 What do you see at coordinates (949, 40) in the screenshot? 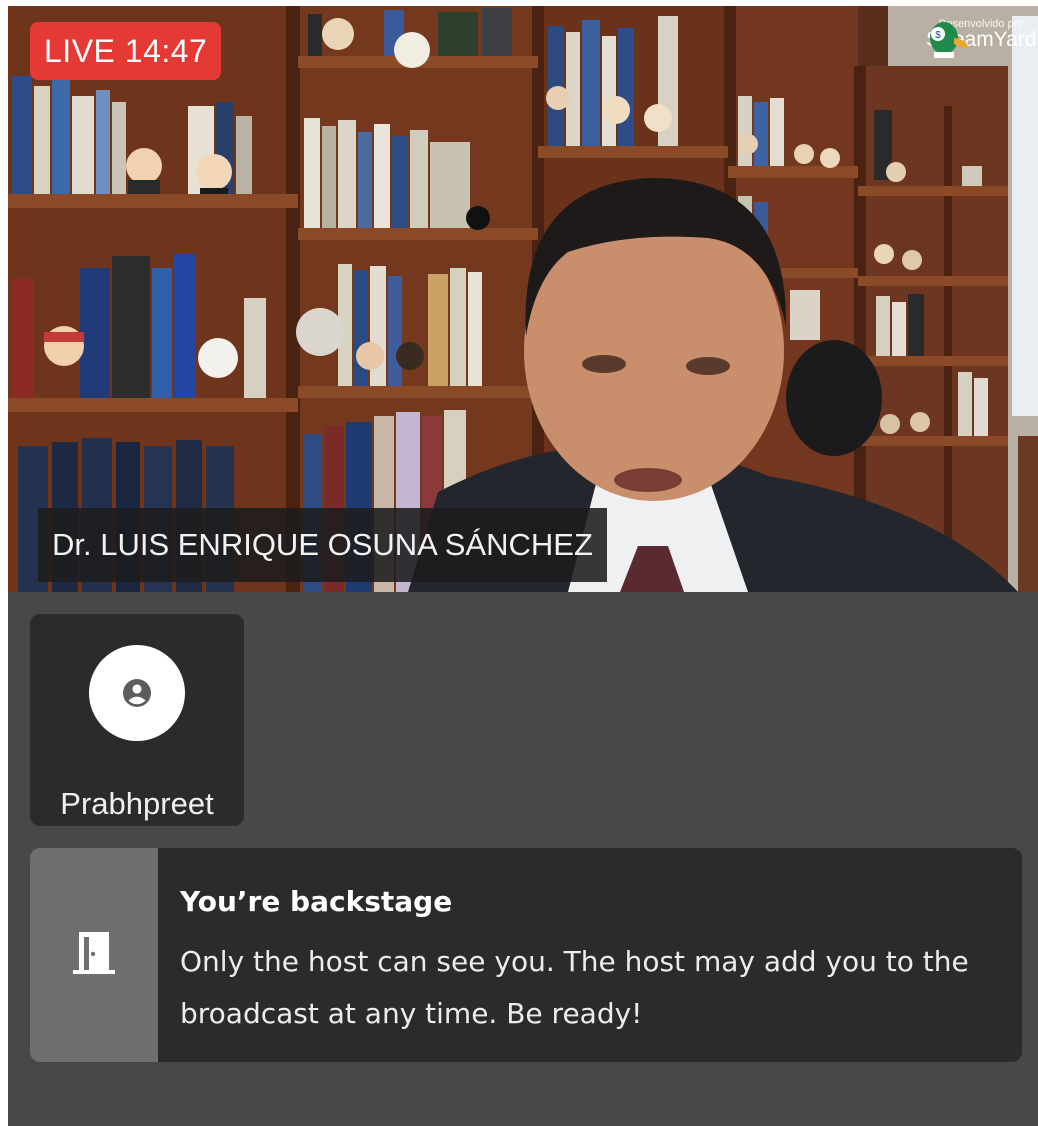
I see `duck-logo-icon: $` at bounding box center [949, 40].